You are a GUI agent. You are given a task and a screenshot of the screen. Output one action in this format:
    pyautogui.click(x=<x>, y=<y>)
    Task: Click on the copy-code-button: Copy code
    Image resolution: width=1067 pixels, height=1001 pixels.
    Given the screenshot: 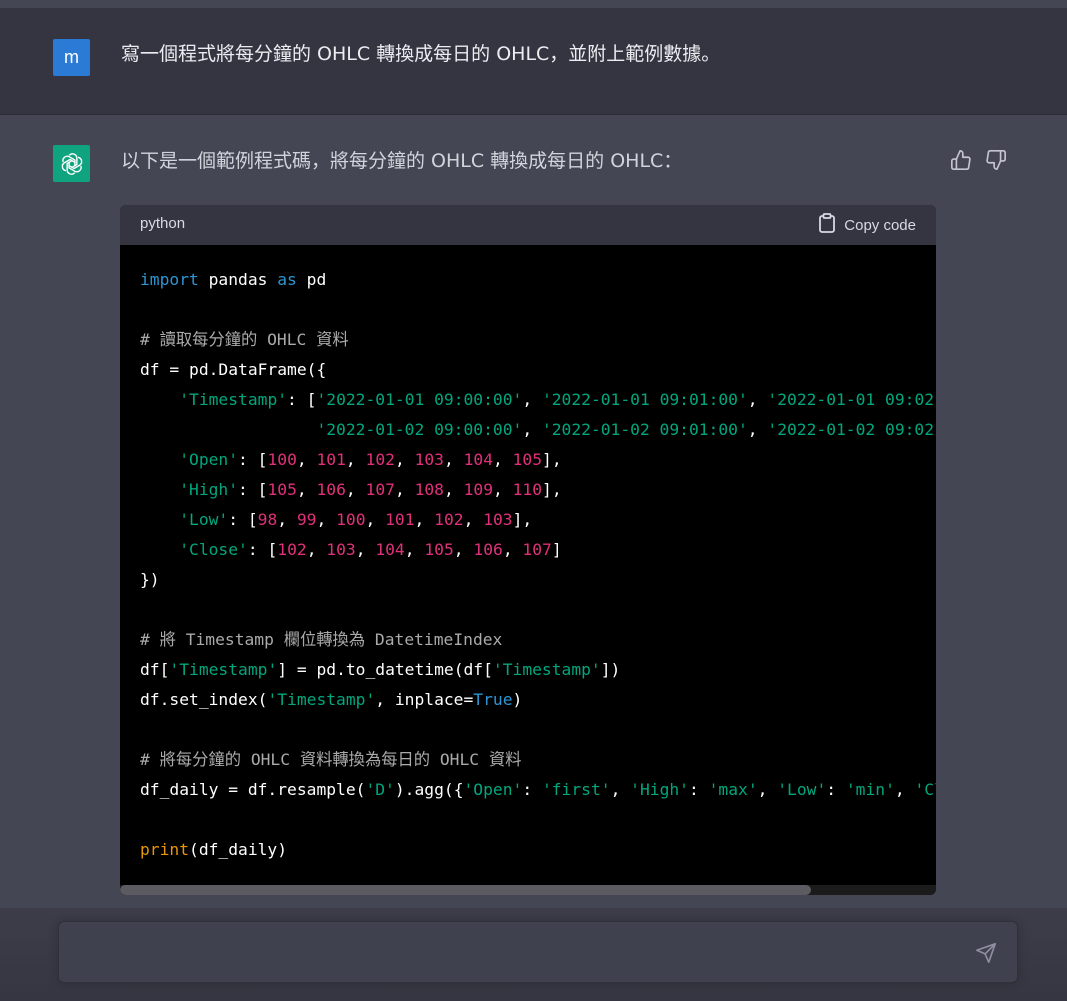 What is the action you would take?
    pyautogui.click(x=867, y=225)
    